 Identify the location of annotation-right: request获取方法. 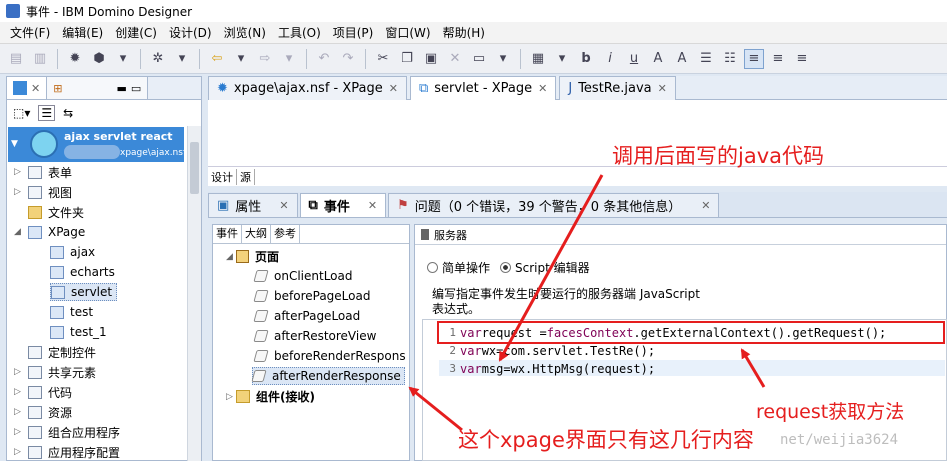
(830, 412).